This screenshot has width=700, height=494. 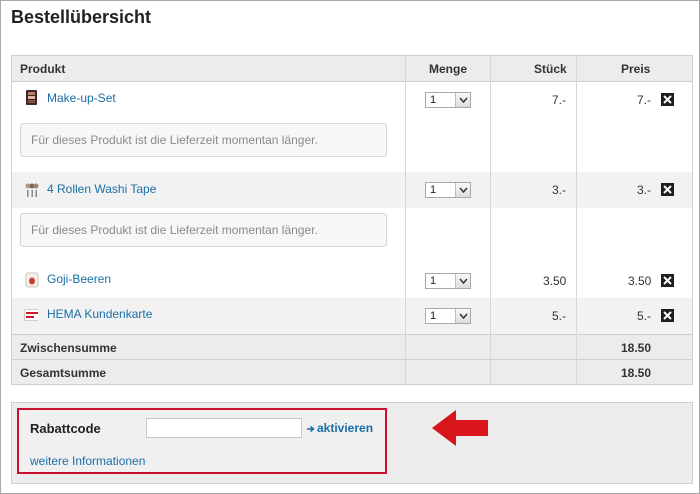 What do you see at coordinates (448, 69) in the screenshot?
I see `column-header-quantity: Menge` at bounding box center [448, 69].